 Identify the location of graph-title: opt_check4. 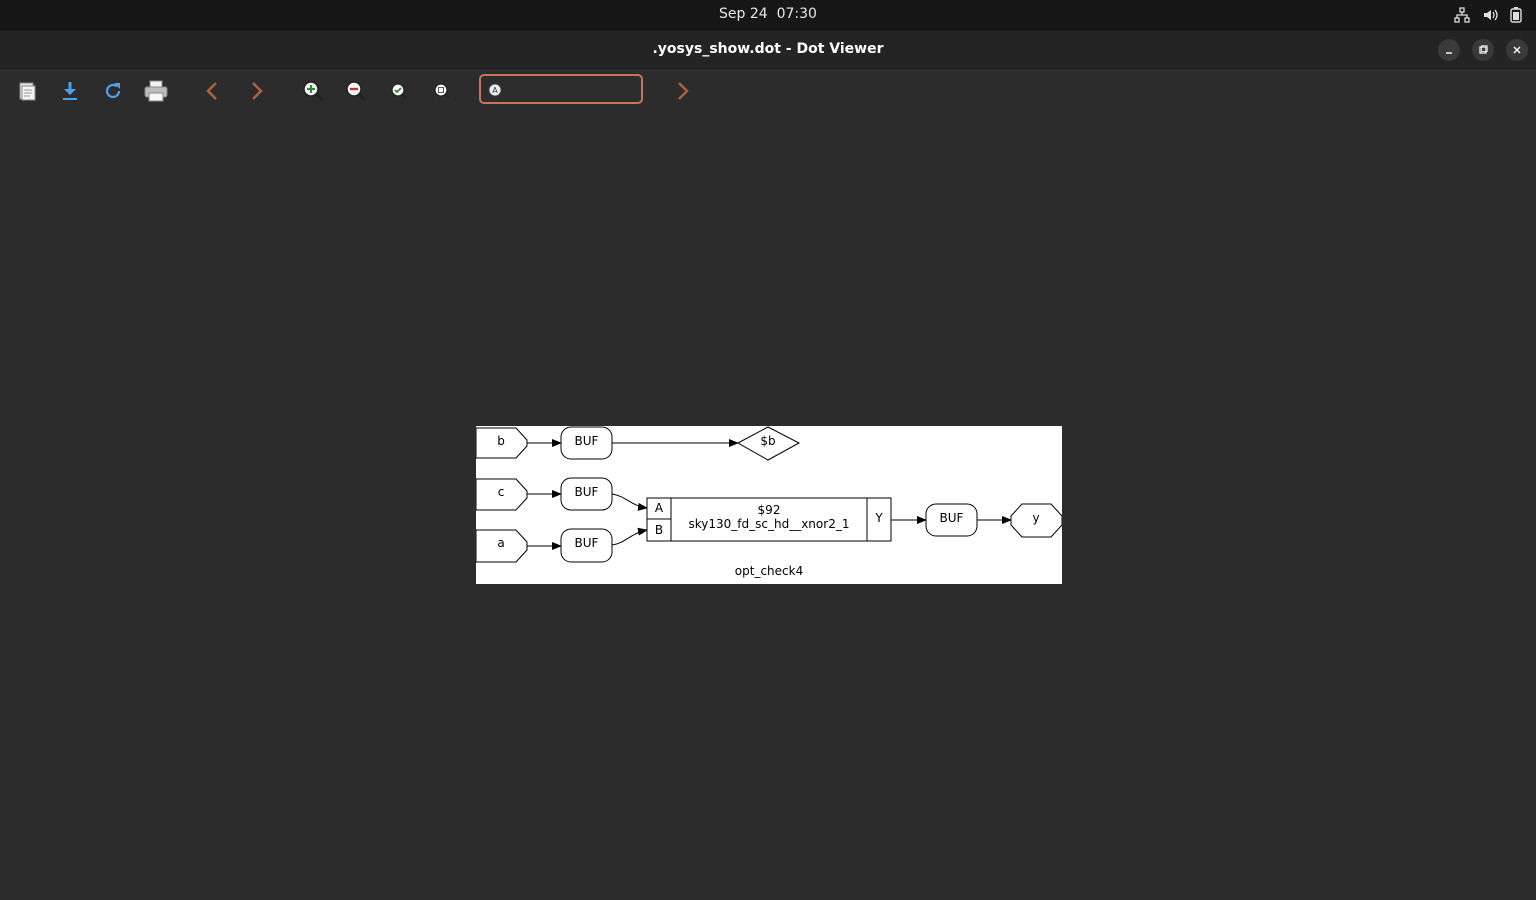
(769, 571).